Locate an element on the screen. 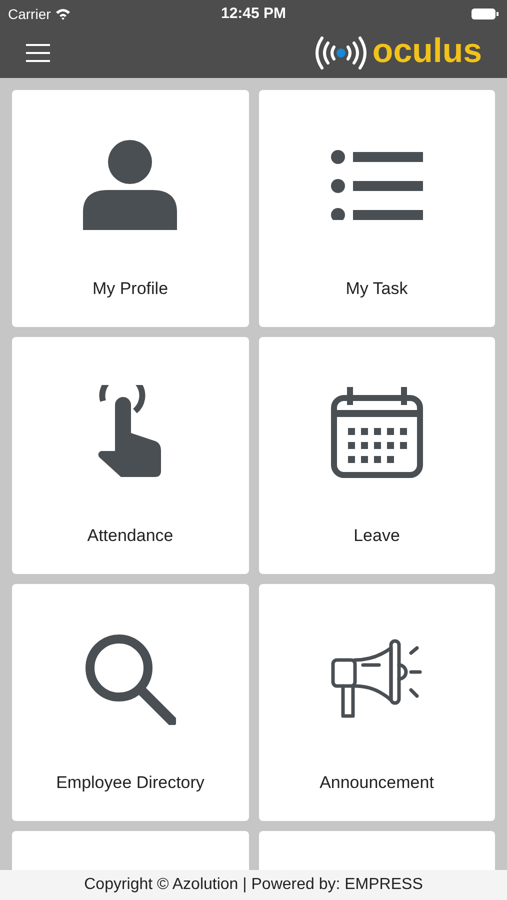 This screenshot has height=900, width=507. search-icon is located at coordinates (130, 678).